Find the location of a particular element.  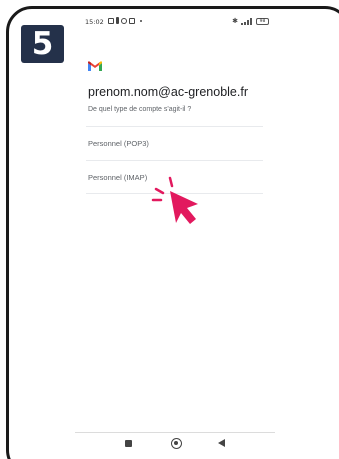

status-bar: 15:02 ✱ 98 is located at coordinates (177, 23).